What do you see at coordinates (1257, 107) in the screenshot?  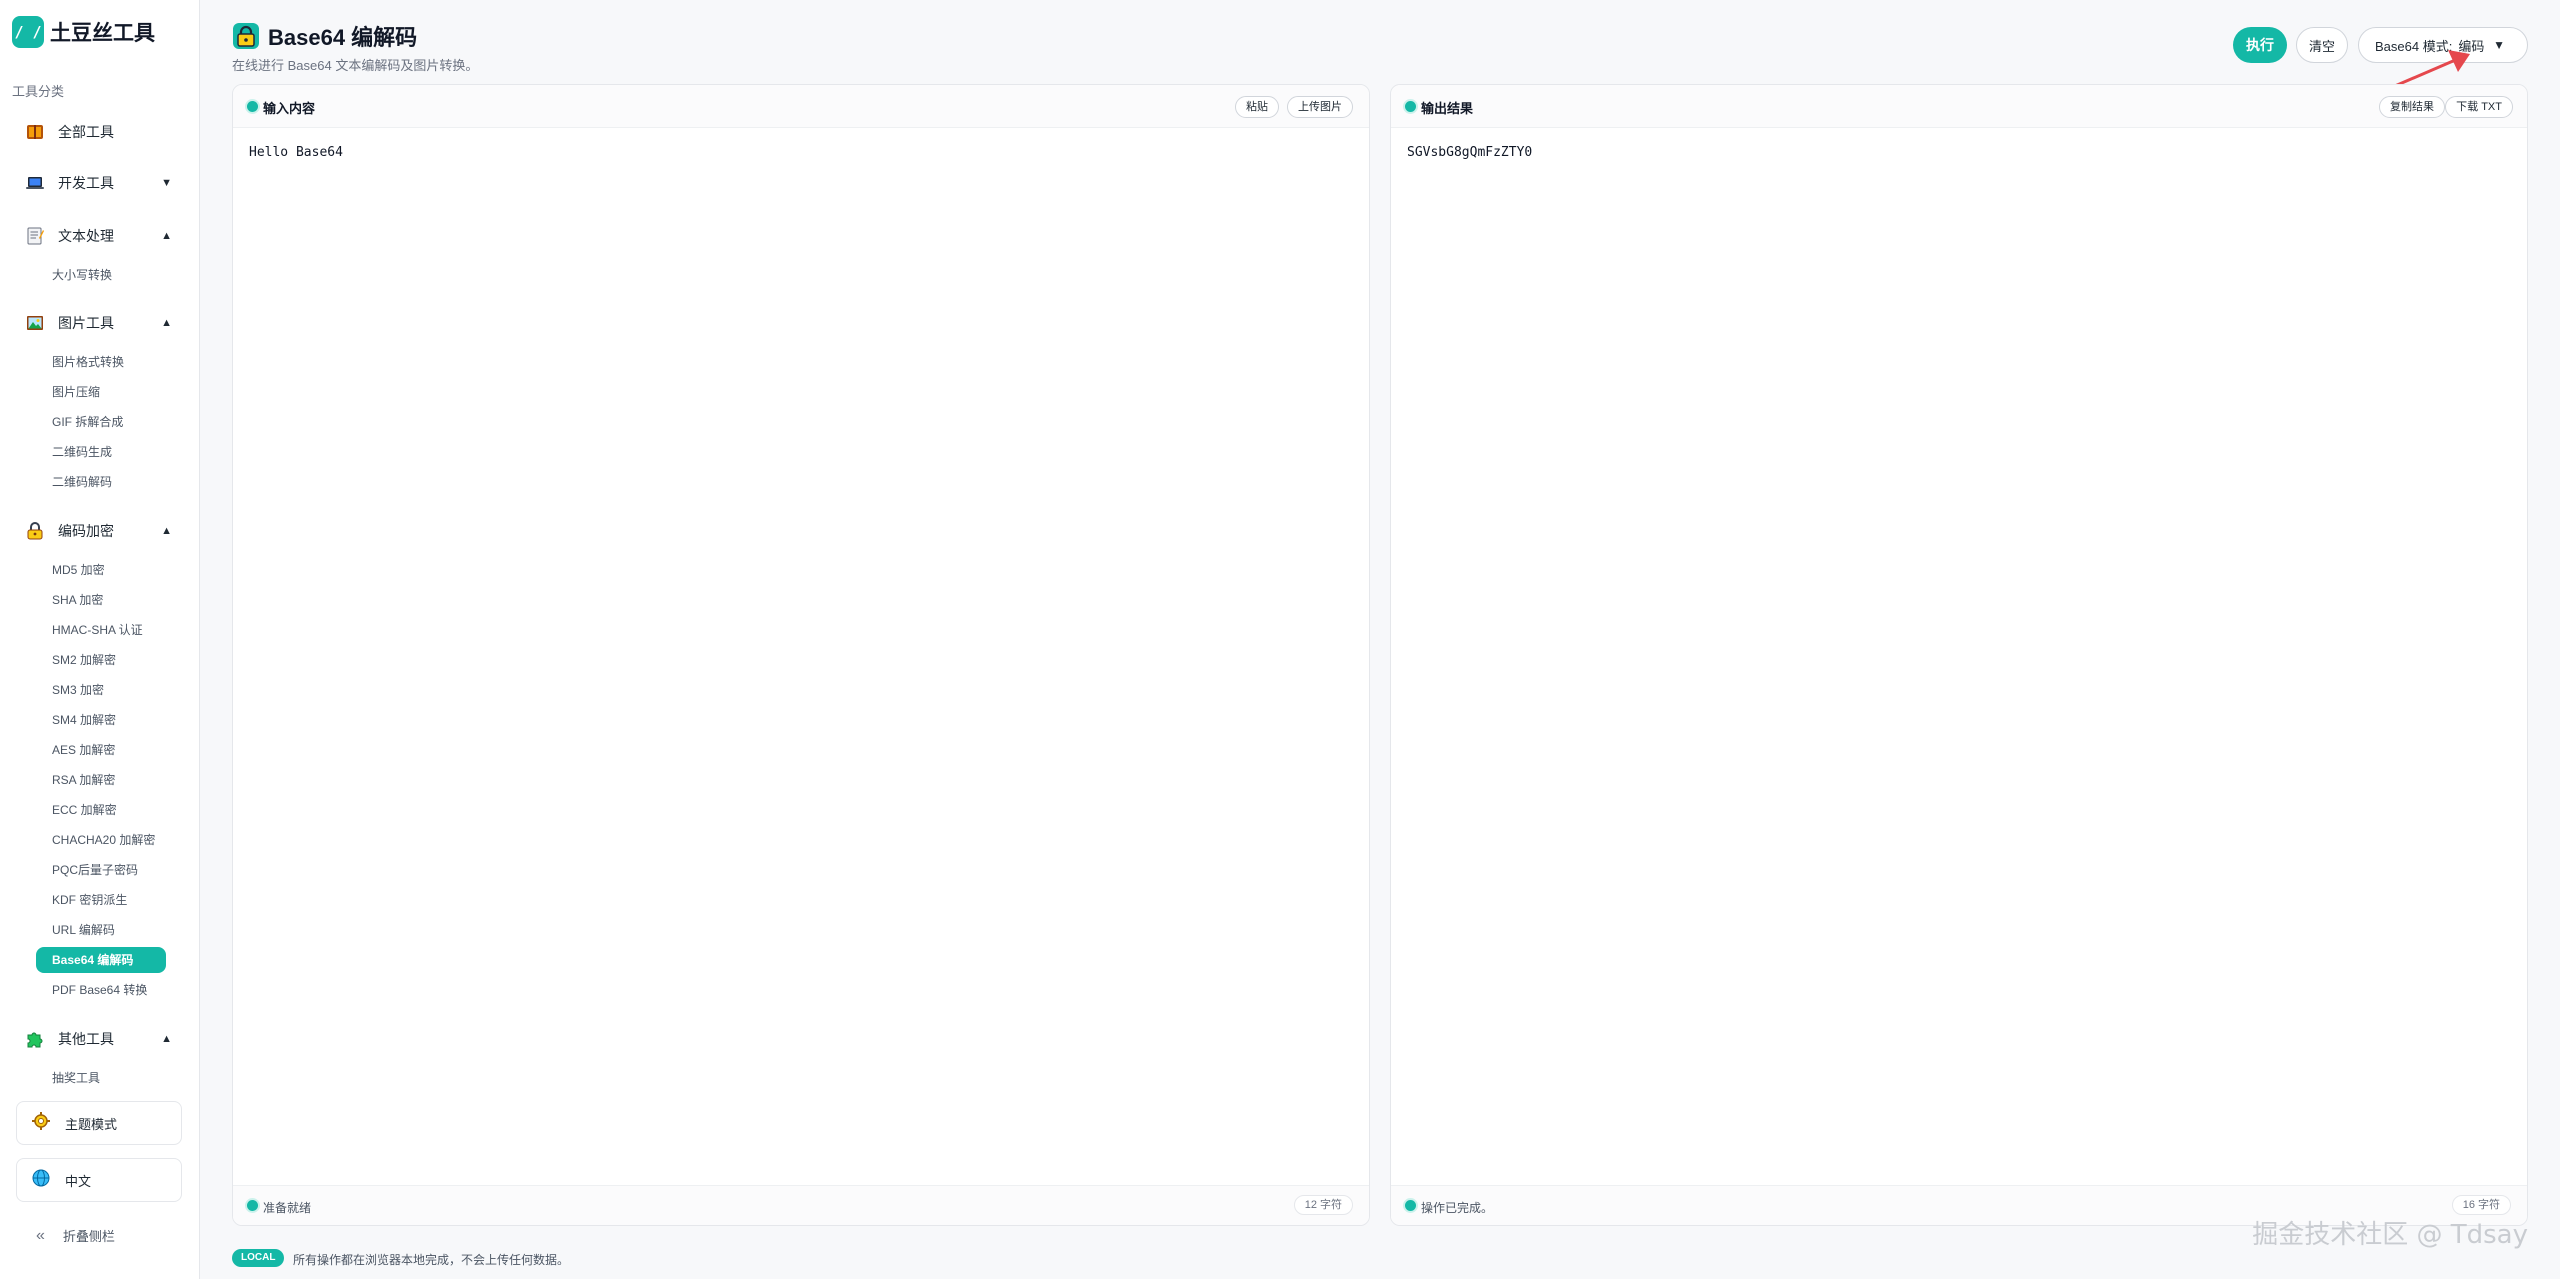 I see `paste-button: 粘贴` at bounding box center [1257, 107].